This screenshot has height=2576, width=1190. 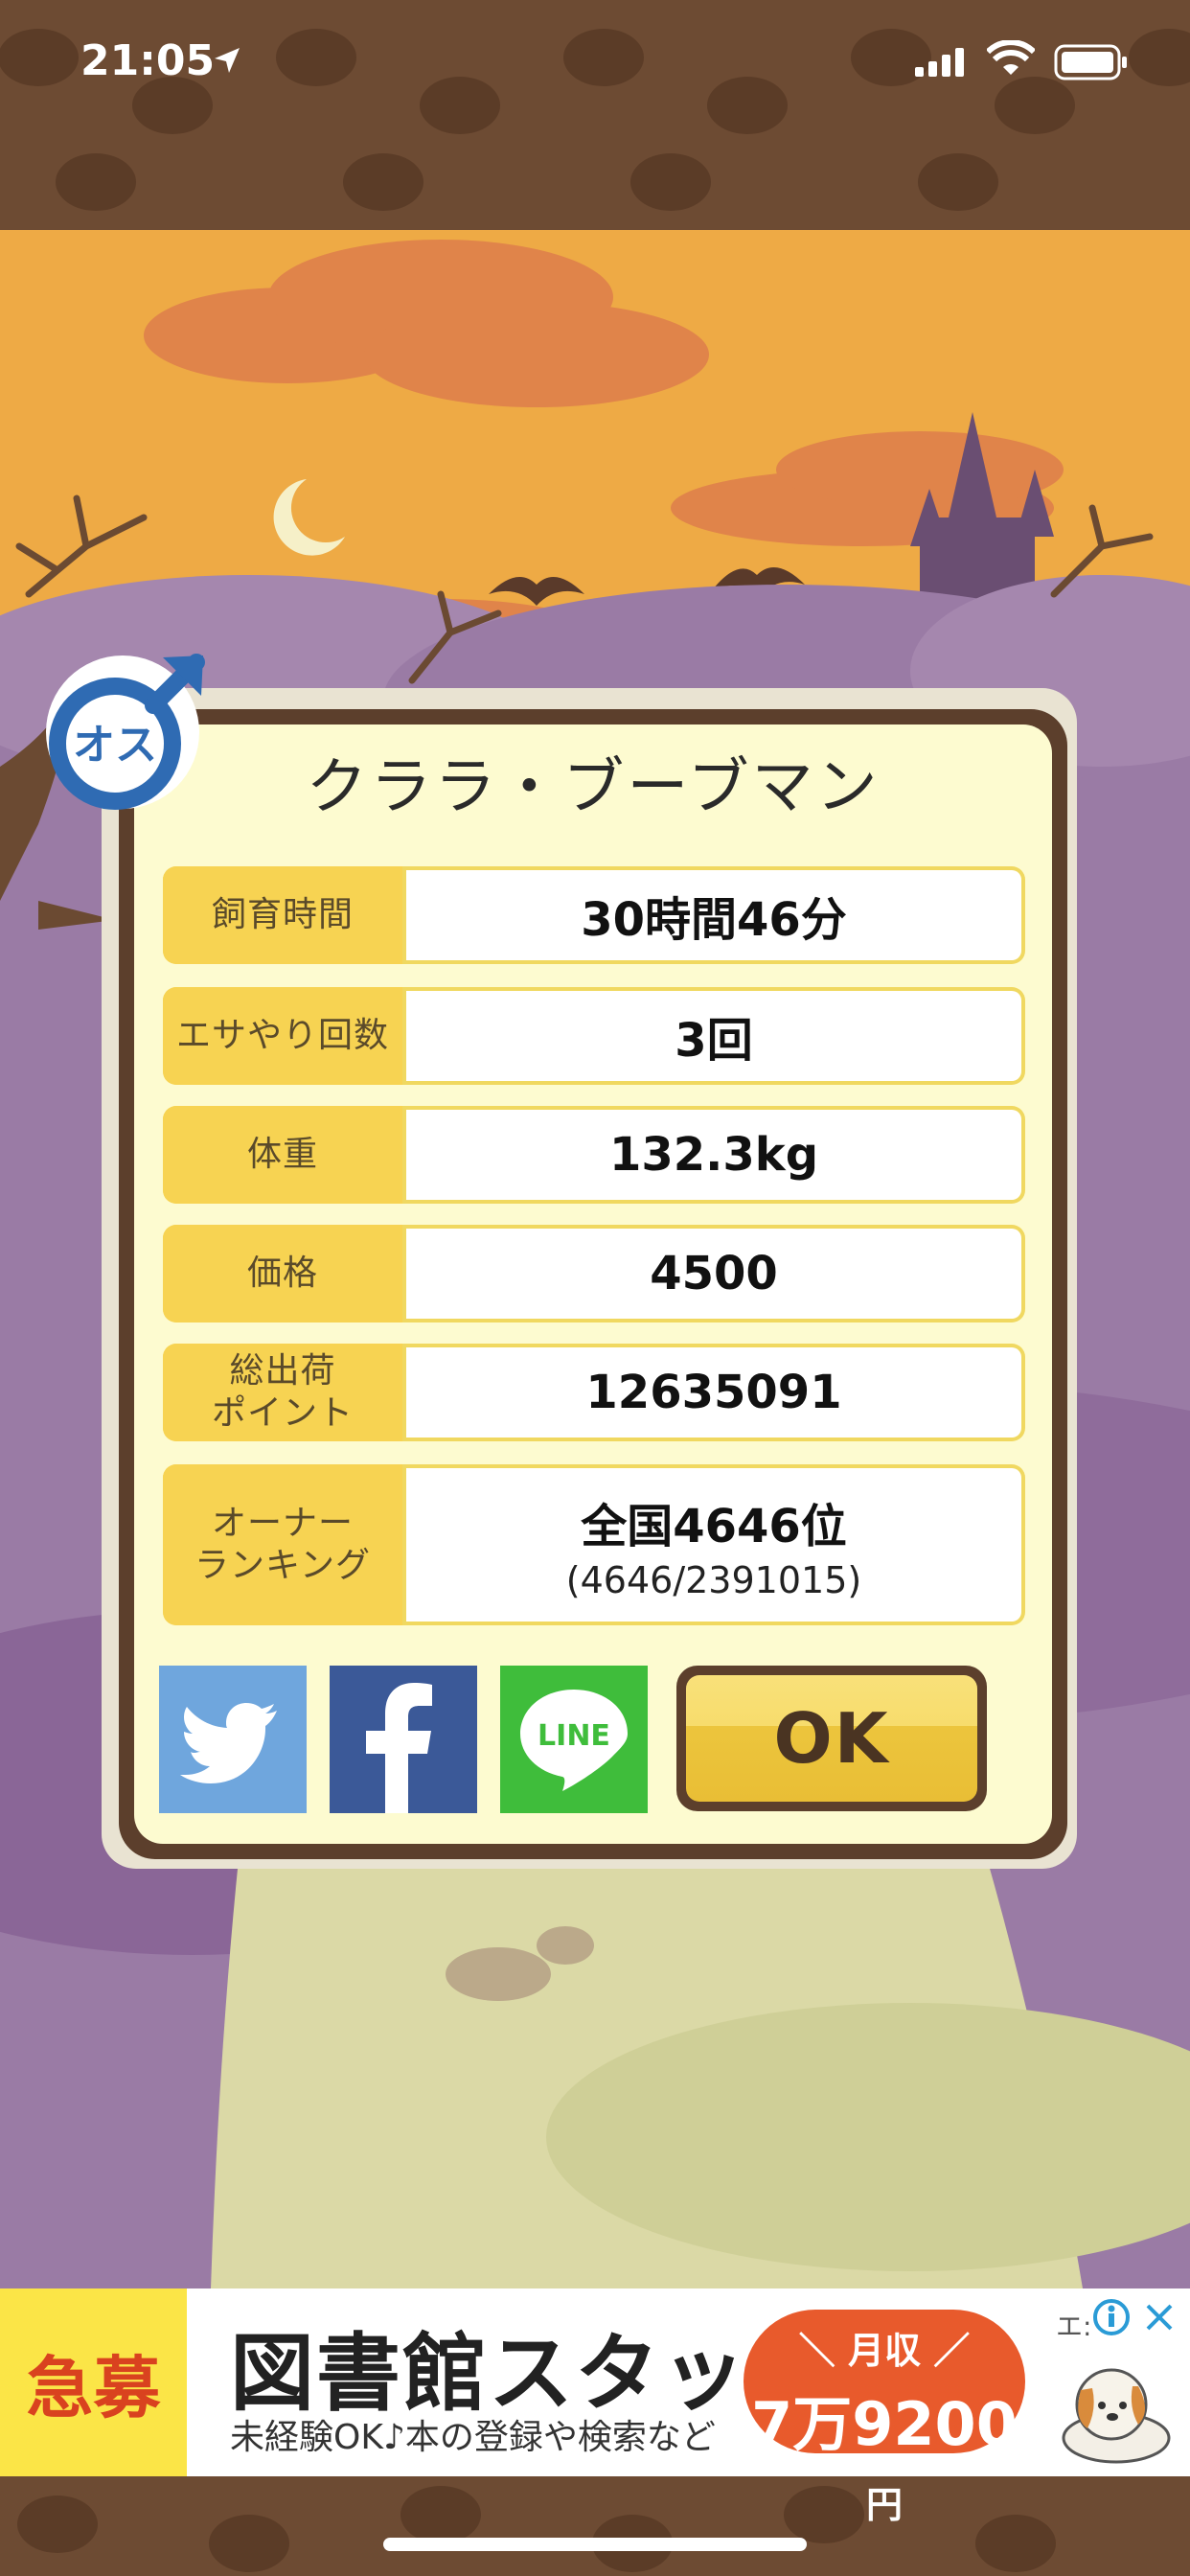 What do you see at coordinates (229, 1743) in the screenshot?
I see `twitter-icon` at bounding box center [229, 1743].